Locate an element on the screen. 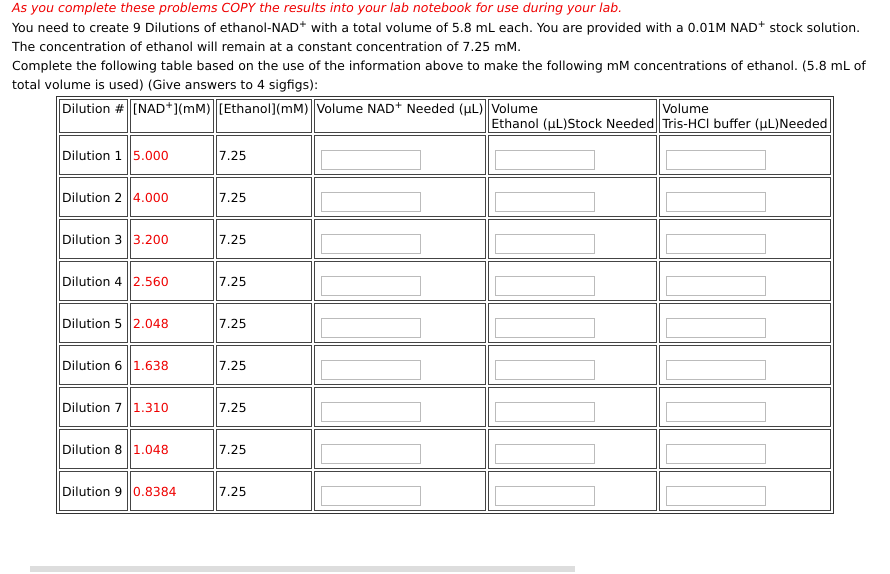 The height and width of the screenshot is (574, 890). table-cell: Dilution 6 is located at coordinates (93, 365).